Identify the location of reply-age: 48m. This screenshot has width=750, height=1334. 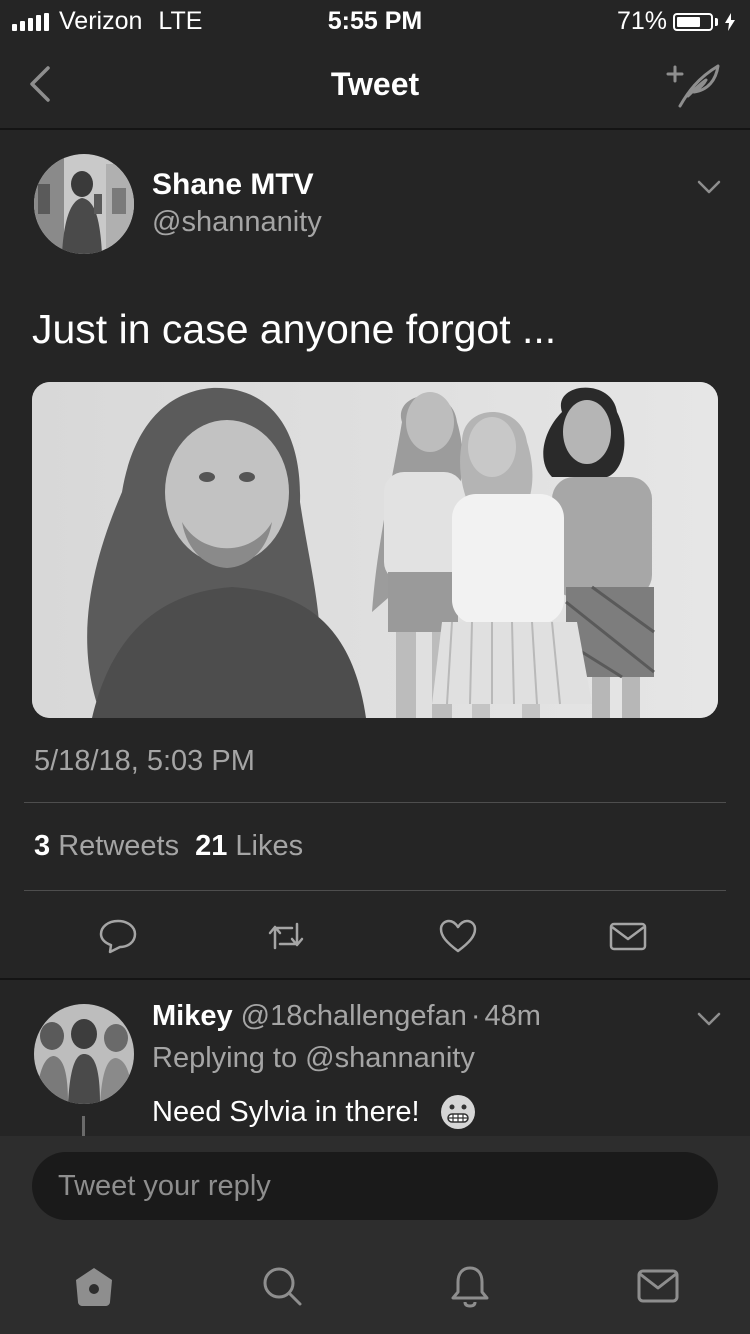
(512, 1016).